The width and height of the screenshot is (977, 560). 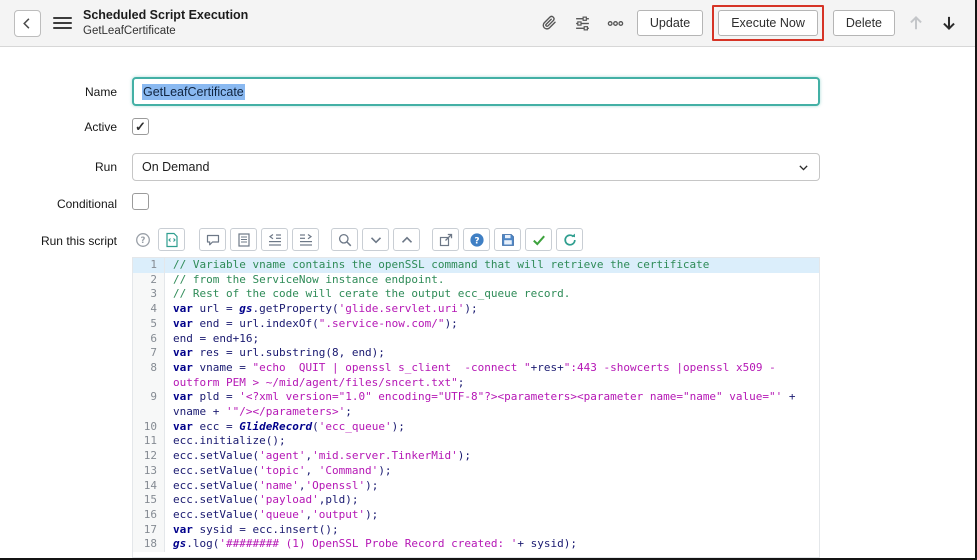 I want to click on run-row: Run On Demand, so click(x=487, y=167).